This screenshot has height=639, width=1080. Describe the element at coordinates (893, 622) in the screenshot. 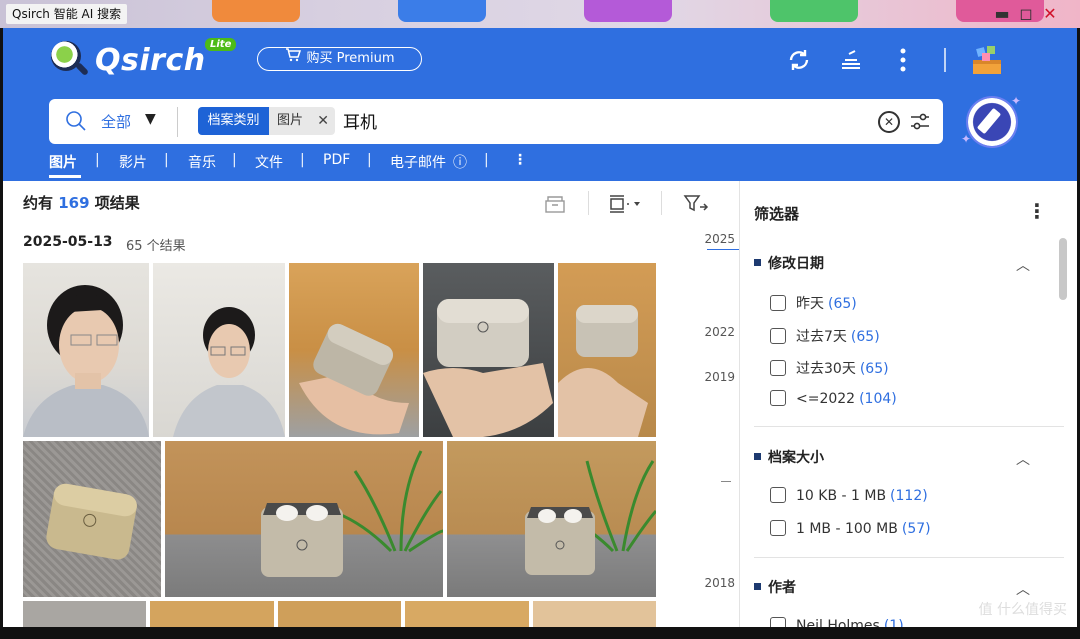

I see `option-count: (1)` at that location.